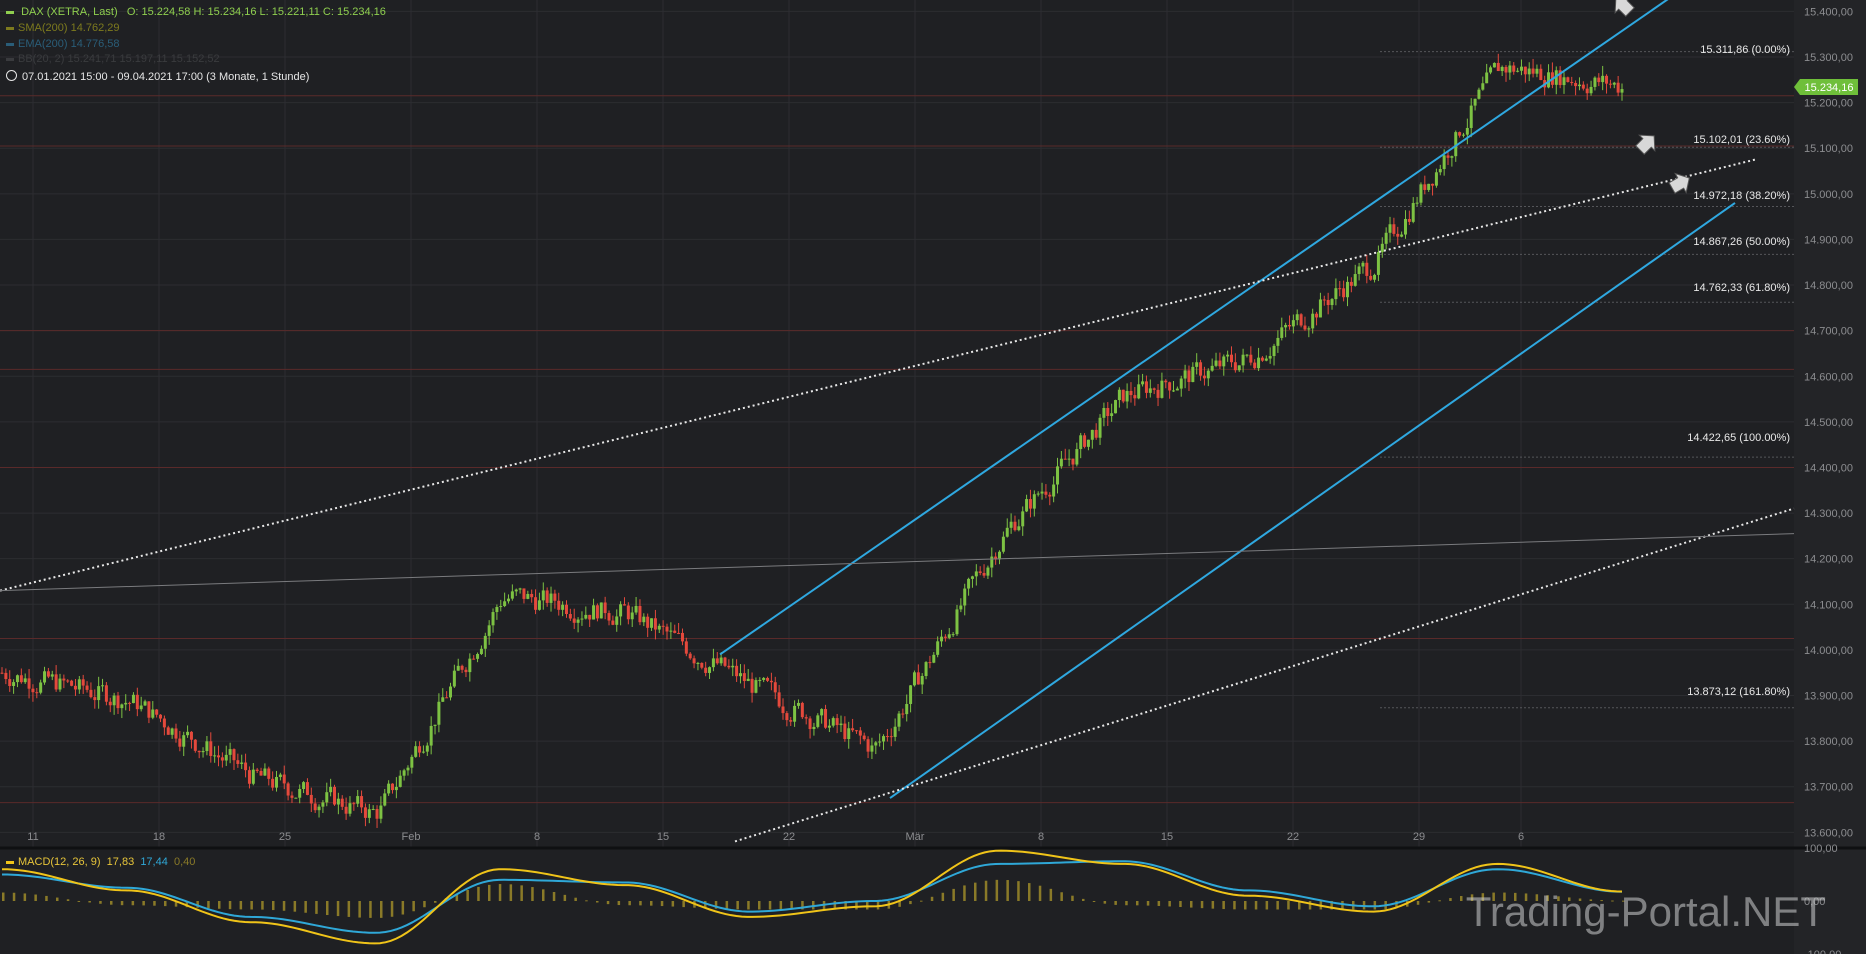  What do you see at coordinates (1828, 104) in the screenshot?
I see `y-tick-label: 15.200,00` at bounding box center [1828, 104].